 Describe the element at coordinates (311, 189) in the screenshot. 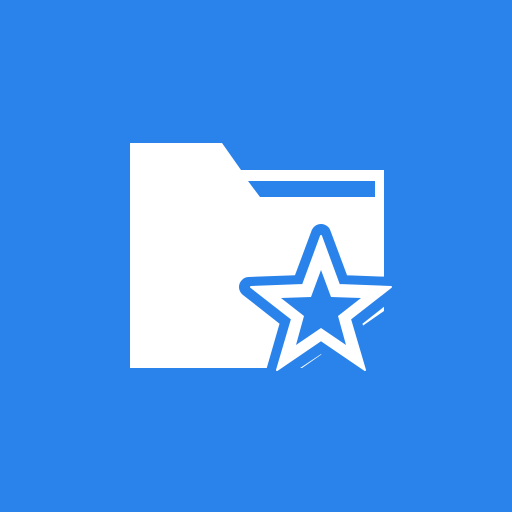

I see `folder-tab-slot` at that location.